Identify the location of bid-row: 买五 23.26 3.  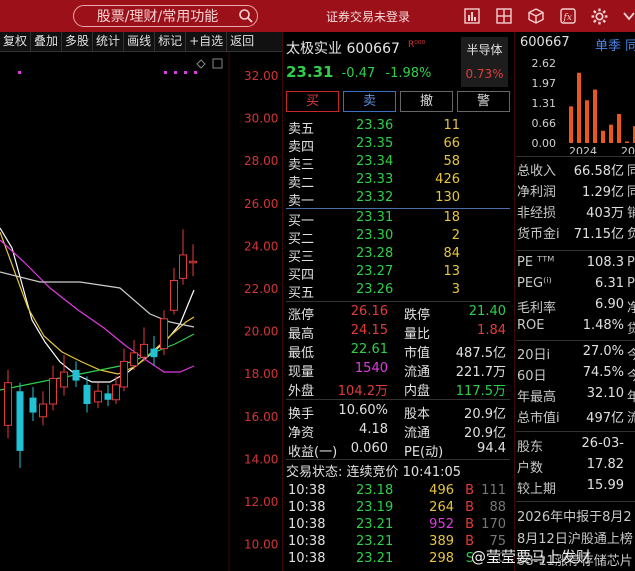
(397, 291).